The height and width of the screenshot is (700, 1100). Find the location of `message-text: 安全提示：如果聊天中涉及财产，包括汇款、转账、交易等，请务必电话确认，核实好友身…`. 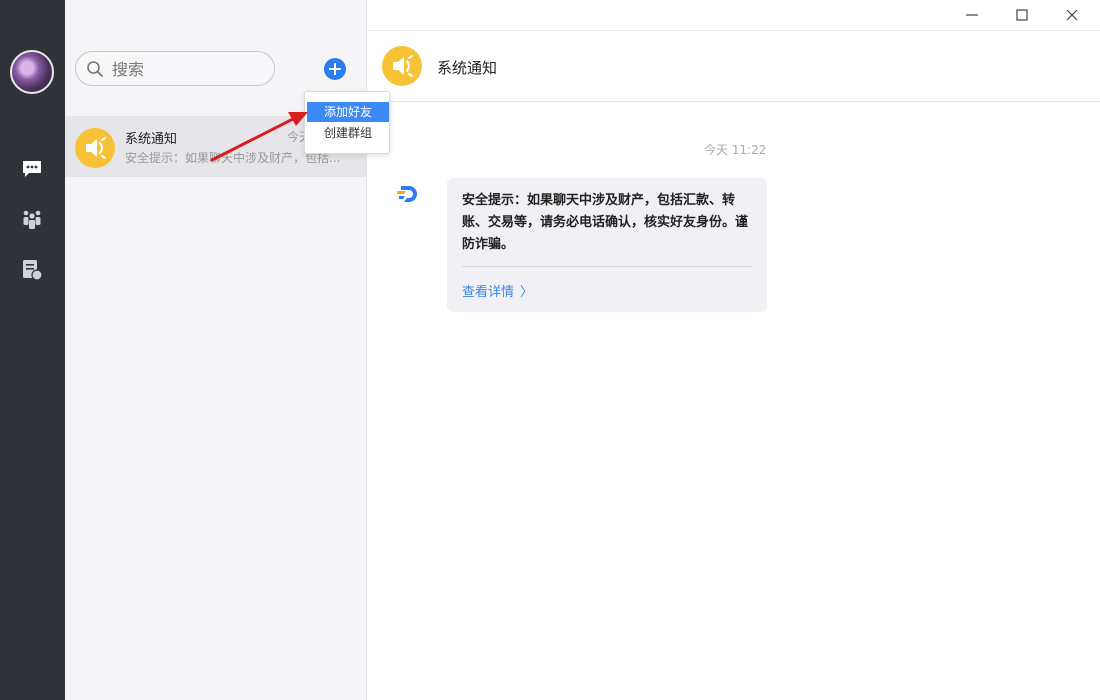

message-text: 安全提示：如果聊天中涉及财产，包括汇款、转账、交易等，请务必电话确认，核实好友身… is located at coordinates (605, 222).